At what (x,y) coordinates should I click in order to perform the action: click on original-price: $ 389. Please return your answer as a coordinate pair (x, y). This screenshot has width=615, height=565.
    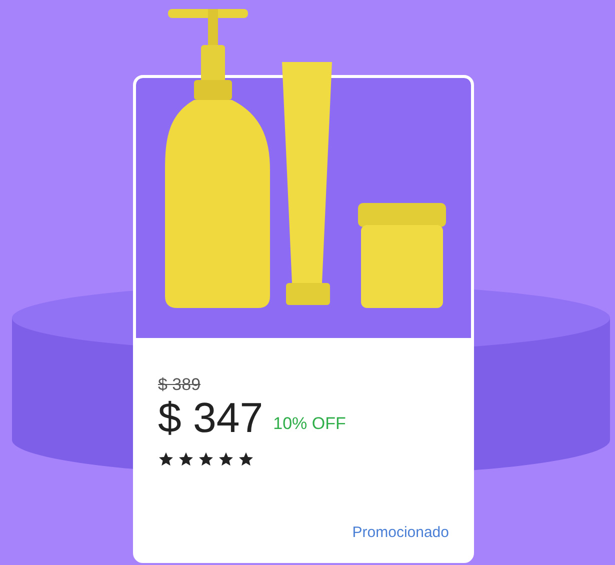
    Looking at the image, I should click on (179, 384).